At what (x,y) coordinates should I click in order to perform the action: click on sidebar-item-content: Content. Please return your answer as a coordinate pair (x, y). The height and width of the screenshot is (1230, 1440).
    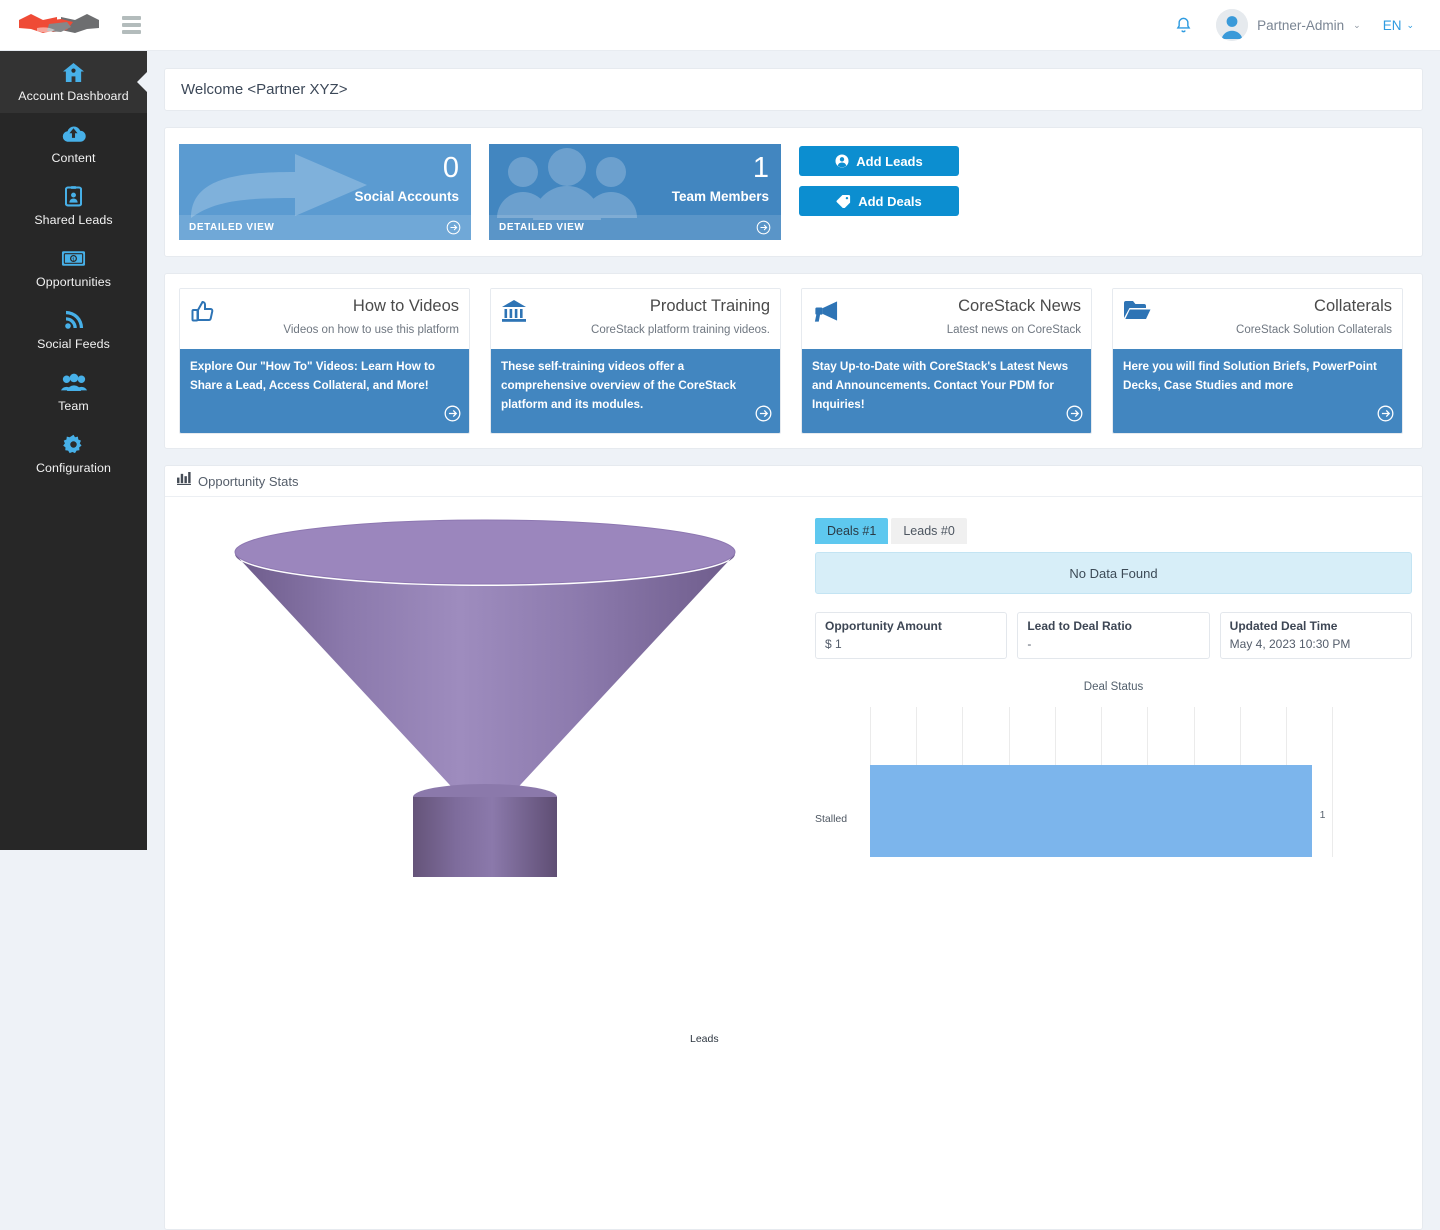
    Looking at the image, I should click on (73, 144).